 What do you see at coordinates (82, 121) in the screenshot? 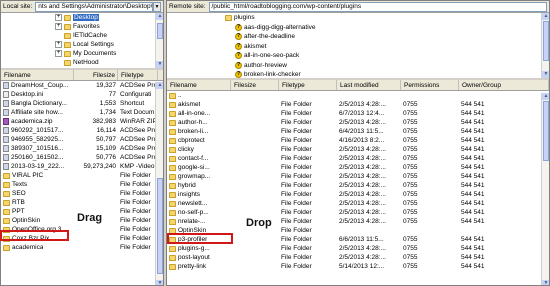
I see `table-row: academica.zip 382,983 WinRAR ZIP` at bounding box center [82, 121].